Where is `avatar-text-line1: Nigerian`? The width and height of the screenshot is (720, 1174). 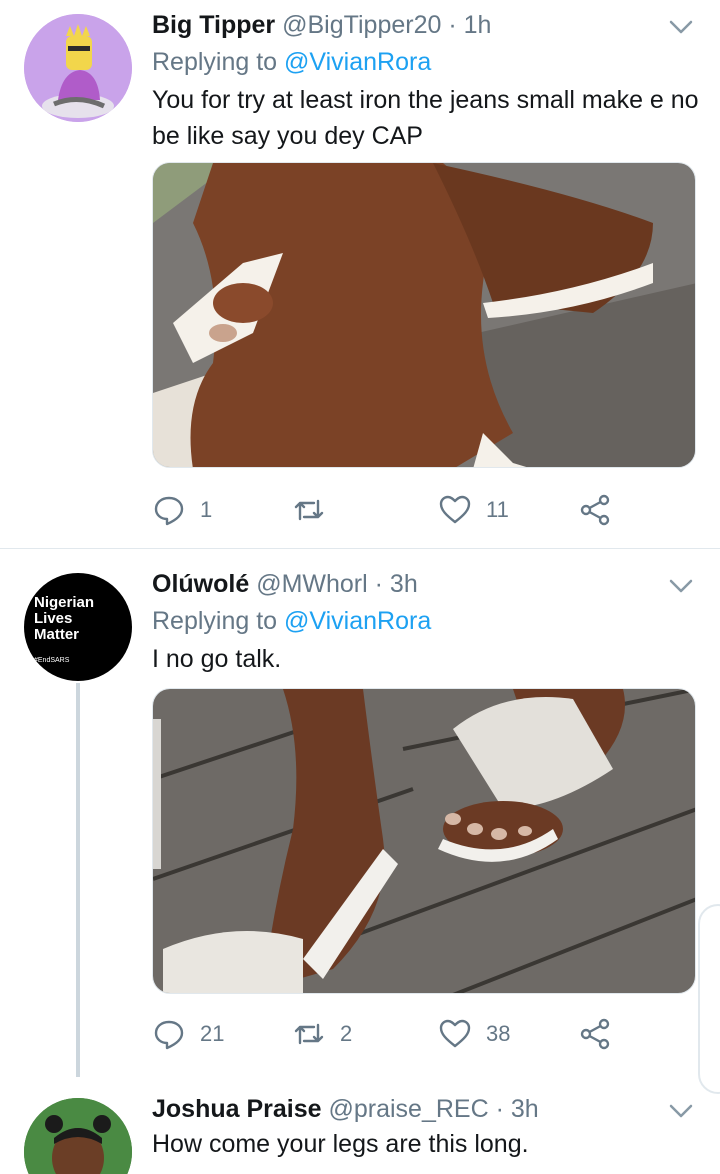 avatar-text-line1: Nigerian is located at coordinates (64, 602).